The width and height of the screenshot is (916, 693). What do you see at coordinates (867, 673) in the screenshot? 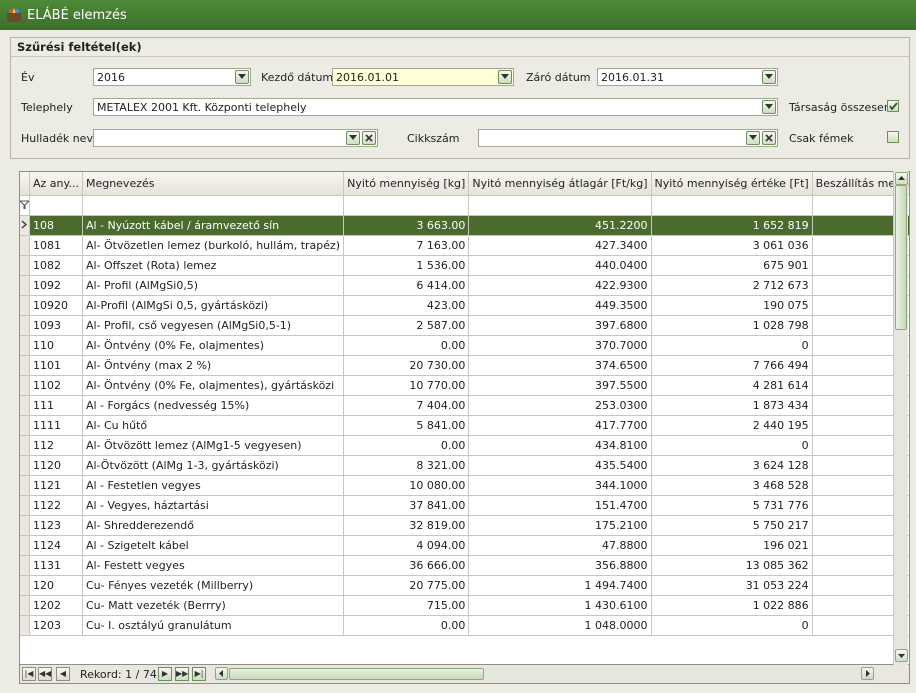
I see `scroll-right-button` at bounding box center [867, 673].